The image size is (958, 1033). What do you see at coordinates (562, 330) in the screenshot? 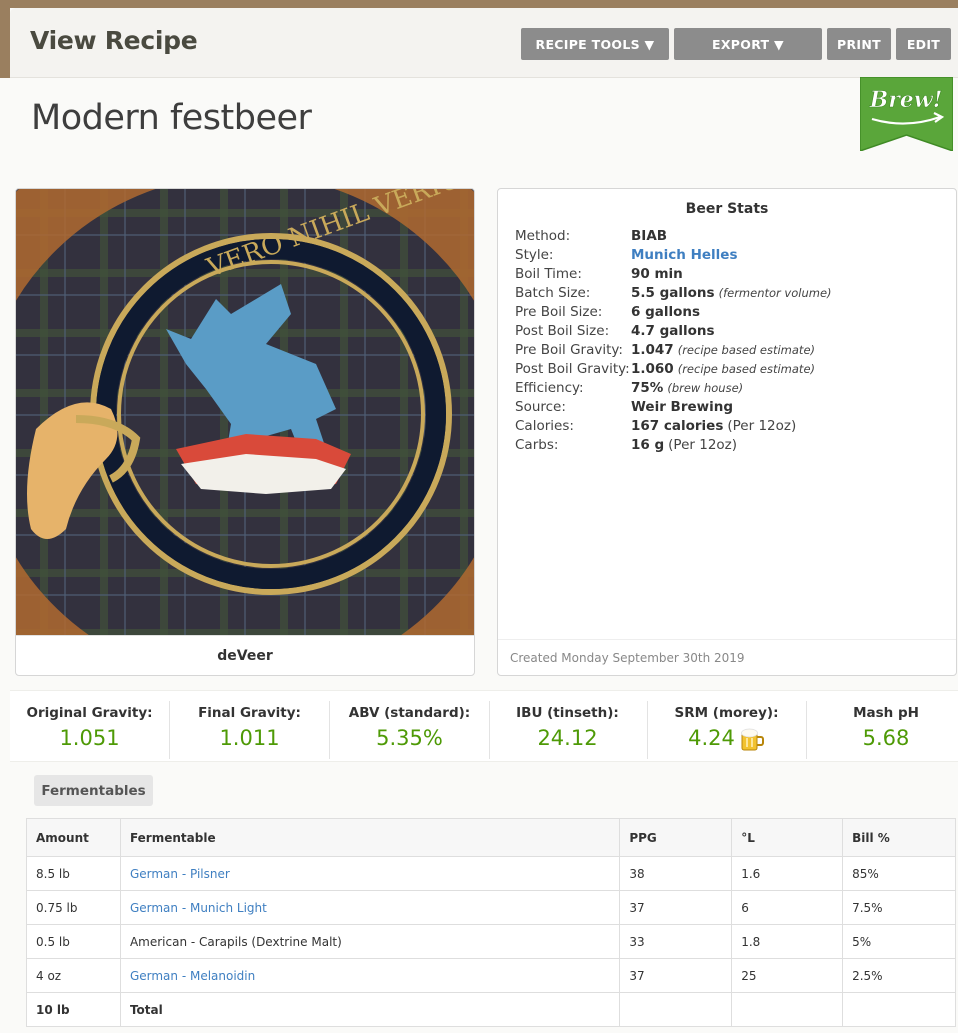
I see `stat-label: Post Boil Size:` at bounding box center [562, 330].